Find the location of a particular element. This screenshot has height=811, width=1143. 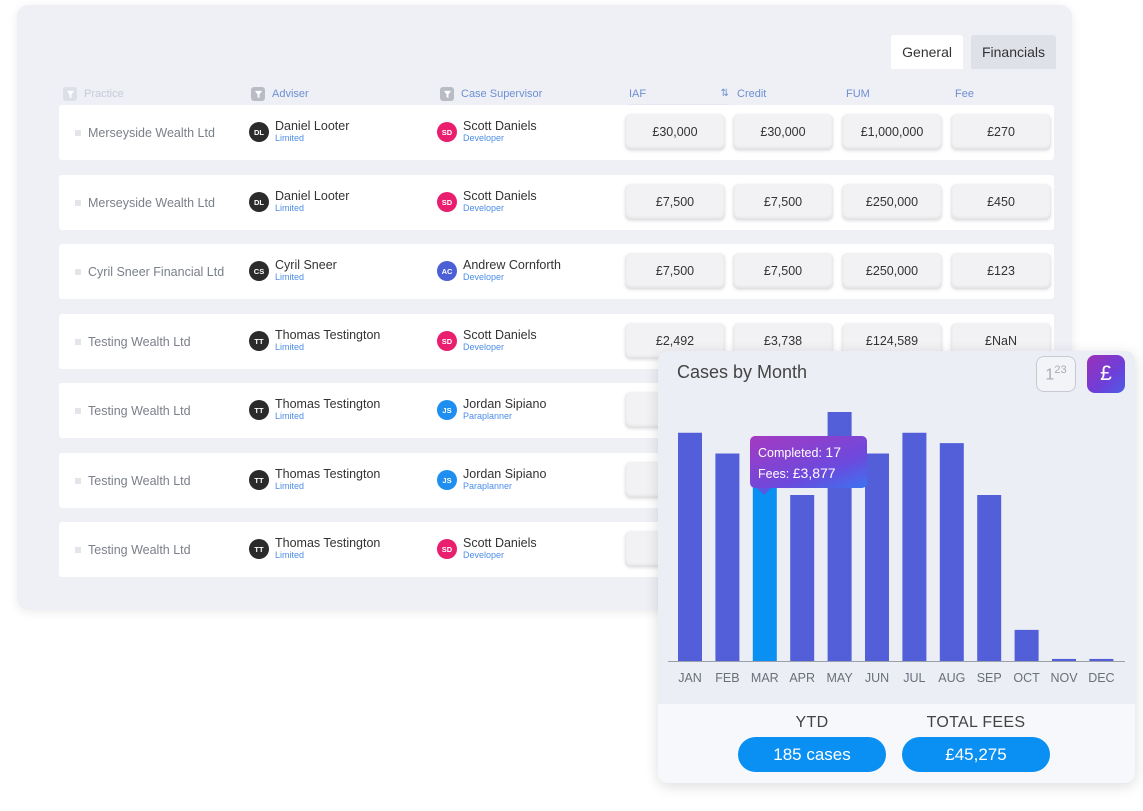

fee-field: £270 is located at coordinates (1001, 132).